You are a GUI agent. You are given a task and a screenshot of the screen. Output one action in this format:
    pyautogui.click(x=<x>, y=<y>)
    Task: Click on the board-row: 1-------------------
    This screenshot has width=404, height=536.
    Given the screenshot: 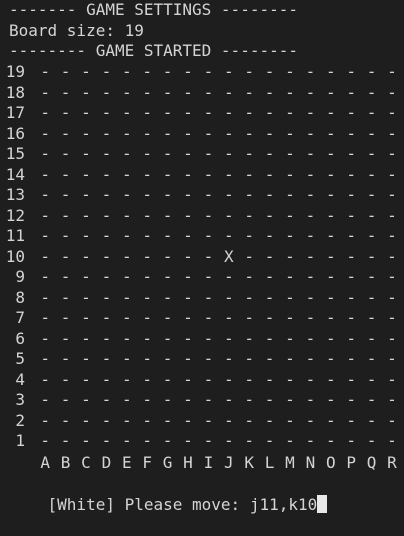 What is the action you would take?
    pyautogui.click(x=202, y=441)
    